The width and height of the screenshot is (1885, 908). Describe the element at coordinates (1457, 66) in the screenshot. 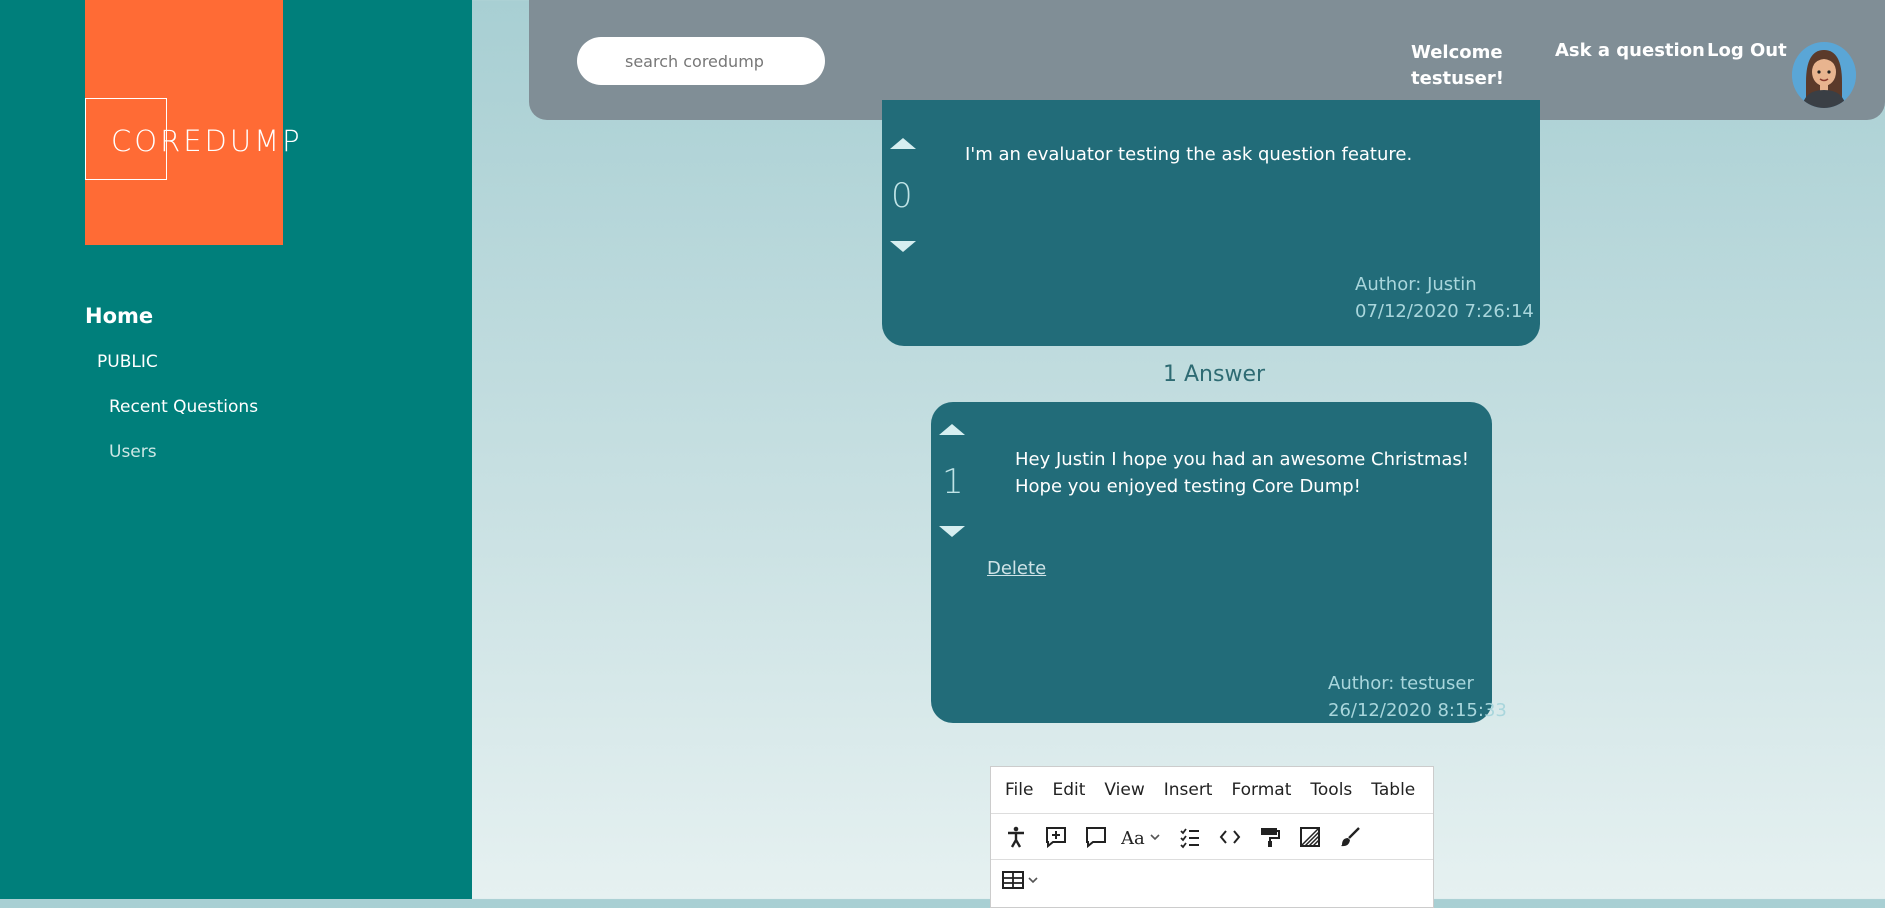

I see `welcome-message: Welcome testuser!` at that location.